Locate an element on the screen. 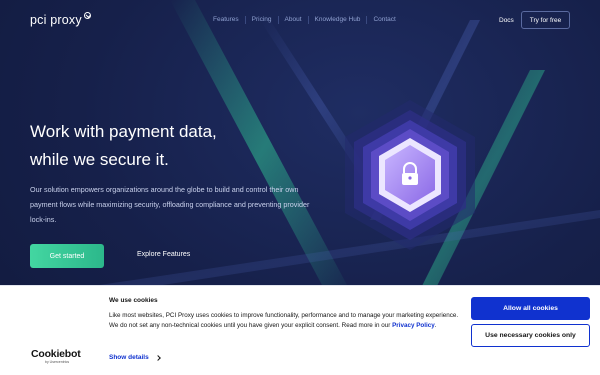 The width and height of the screenshot is (600, 375). allow-all-cookies-button: Allow all cookies is located at coordinates (530, 308).